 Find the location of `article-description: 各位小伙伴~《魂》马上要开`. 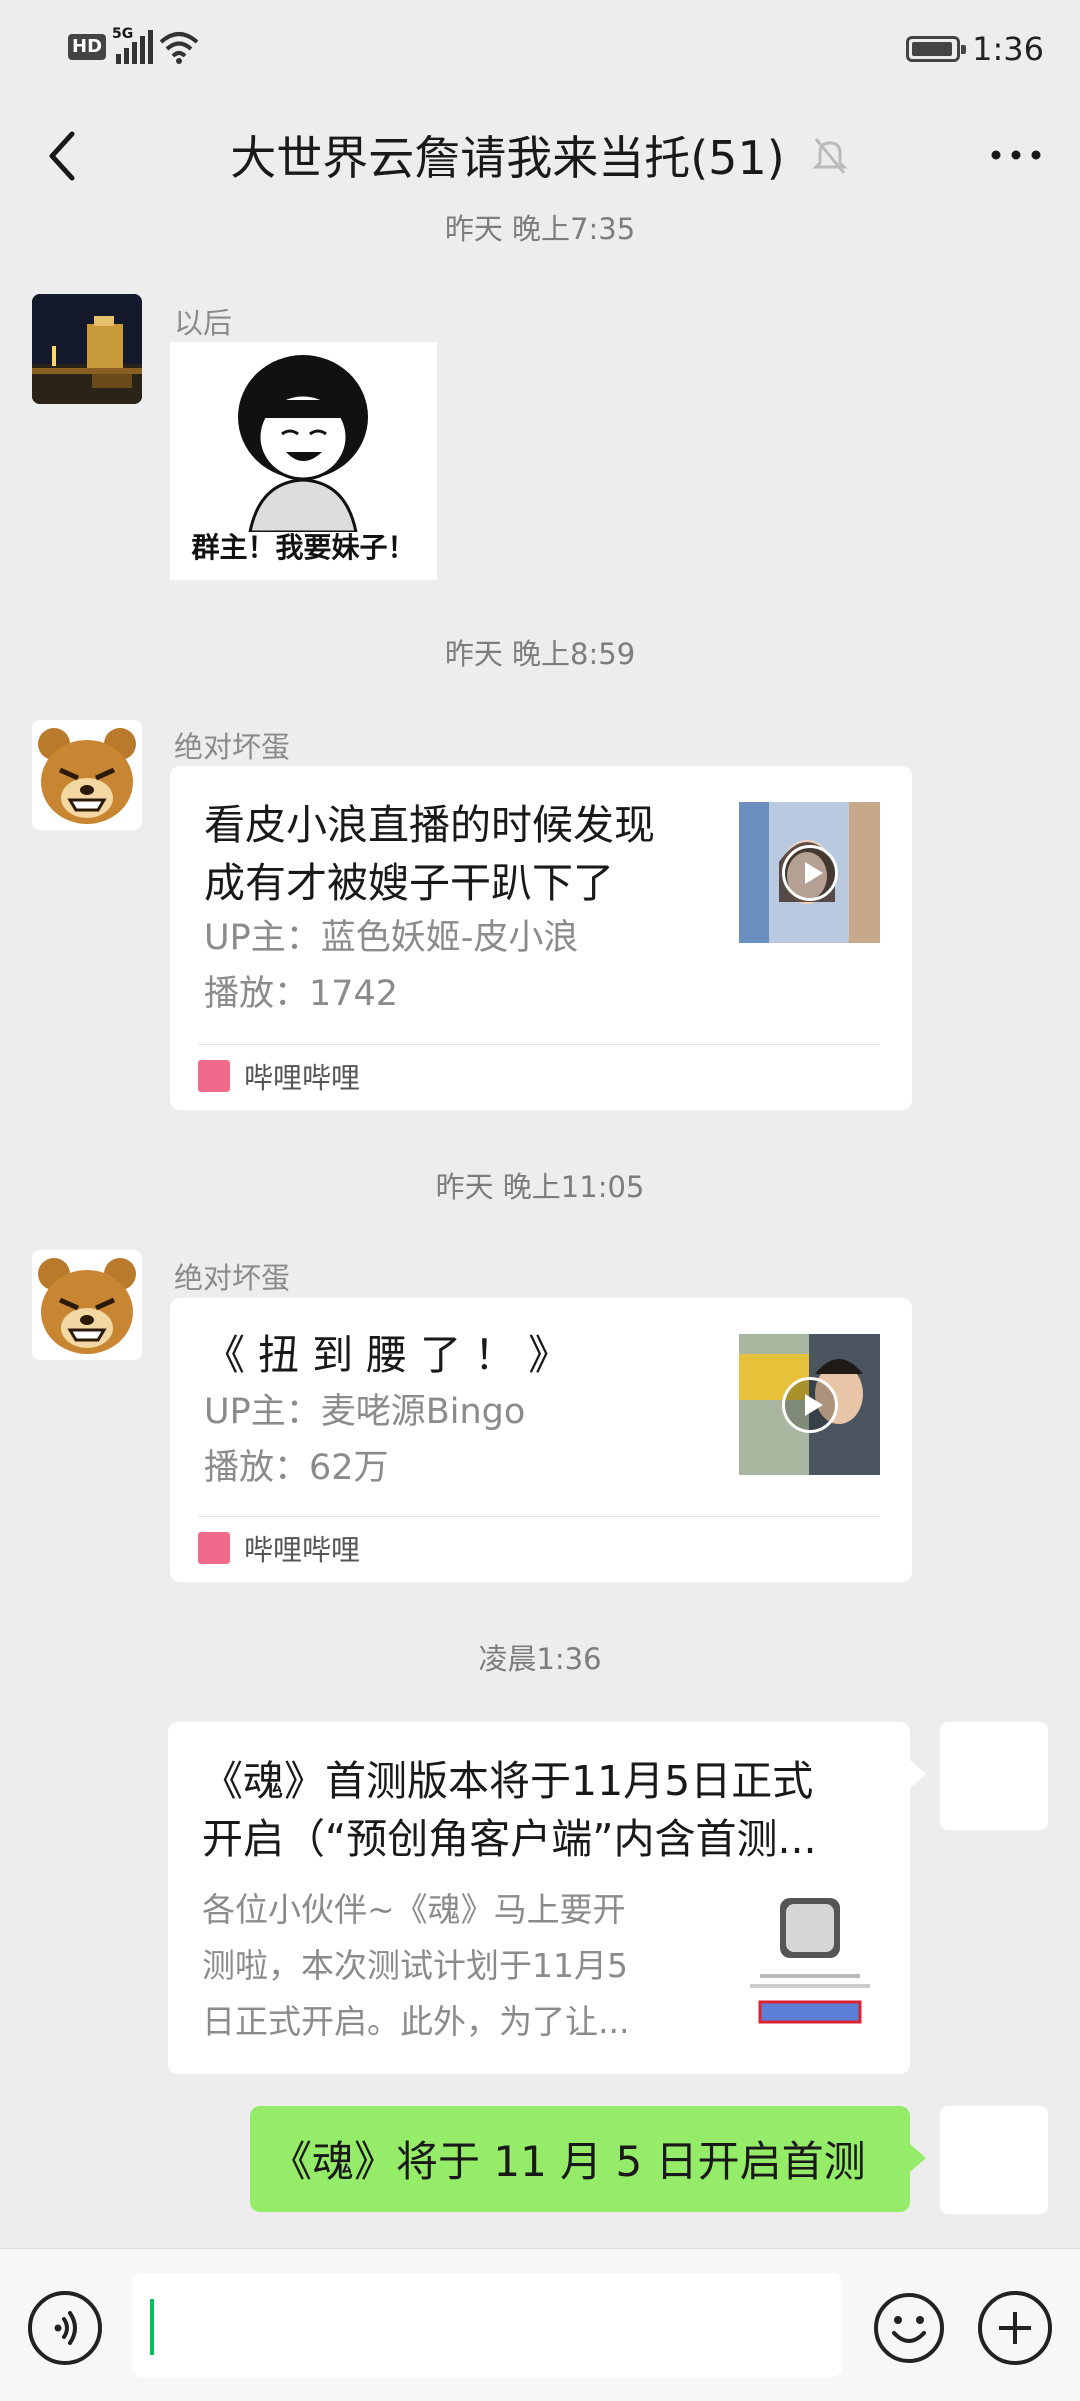

article-description: 各位小伙伴~《魂》马上要开 is located at coordinates (414, 1909).